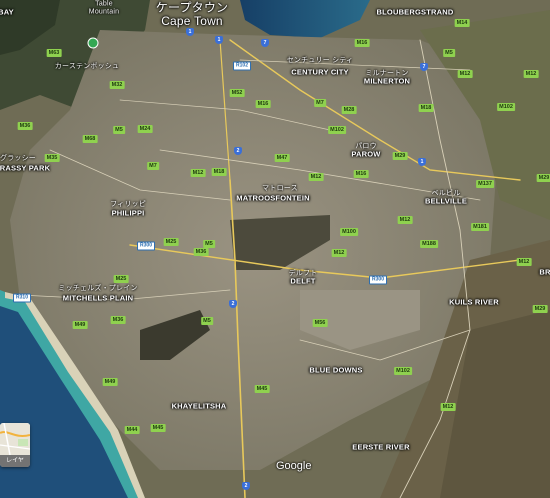 The width and height of the screenshot is (550, 498). Describe the element at coordinates (104, 12) in the screenshot. I see `area-label-mountain: Mountain` at that location.